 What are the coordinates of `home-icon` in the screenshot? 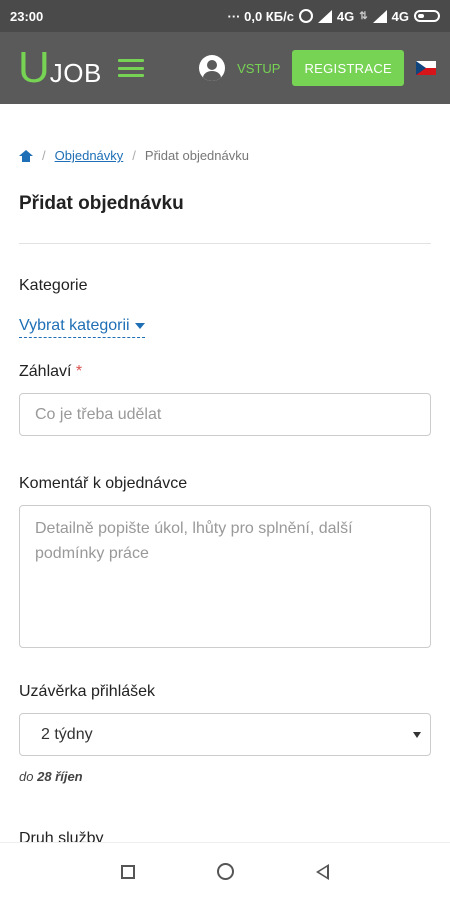 It's located at (26, 155).